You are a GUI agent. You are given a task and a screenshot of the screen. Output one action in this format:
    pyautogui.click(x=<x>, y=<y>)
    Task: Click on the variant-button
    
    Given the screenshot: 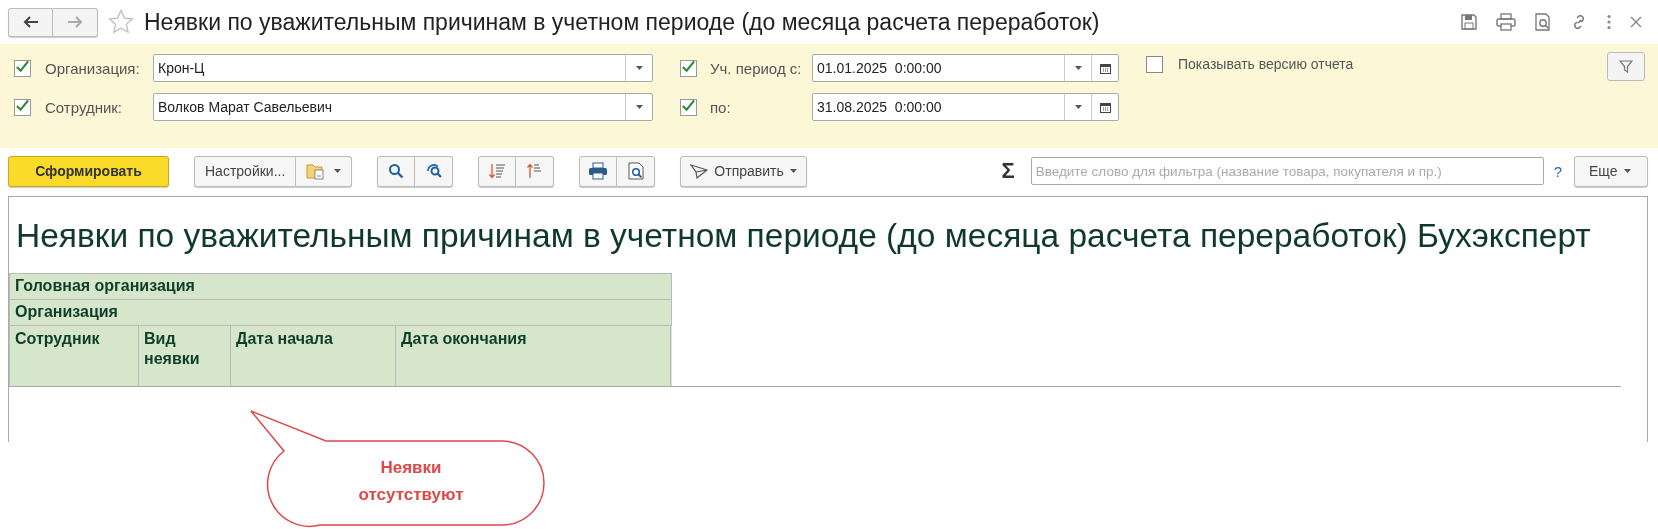 What is the action you would take?
    pyautogui.click(x=324, y=171)
    